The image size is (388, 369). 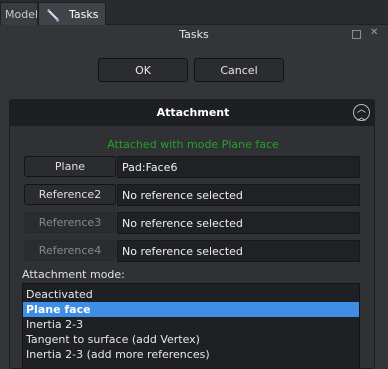 What do you see at coordinates (22, 14) in the screenshot?
I see `tab-model-label: Model` at bounding box center [22, 14].